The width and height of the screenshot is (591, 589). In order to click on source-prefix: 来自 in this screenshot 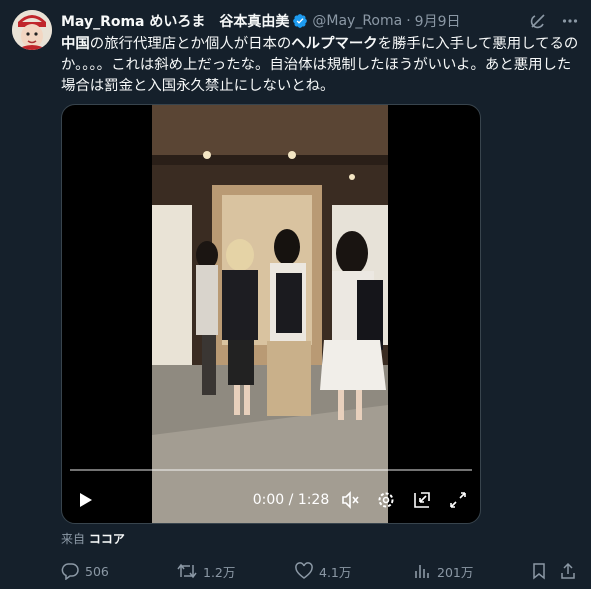, I will do `click(73, 539)`.